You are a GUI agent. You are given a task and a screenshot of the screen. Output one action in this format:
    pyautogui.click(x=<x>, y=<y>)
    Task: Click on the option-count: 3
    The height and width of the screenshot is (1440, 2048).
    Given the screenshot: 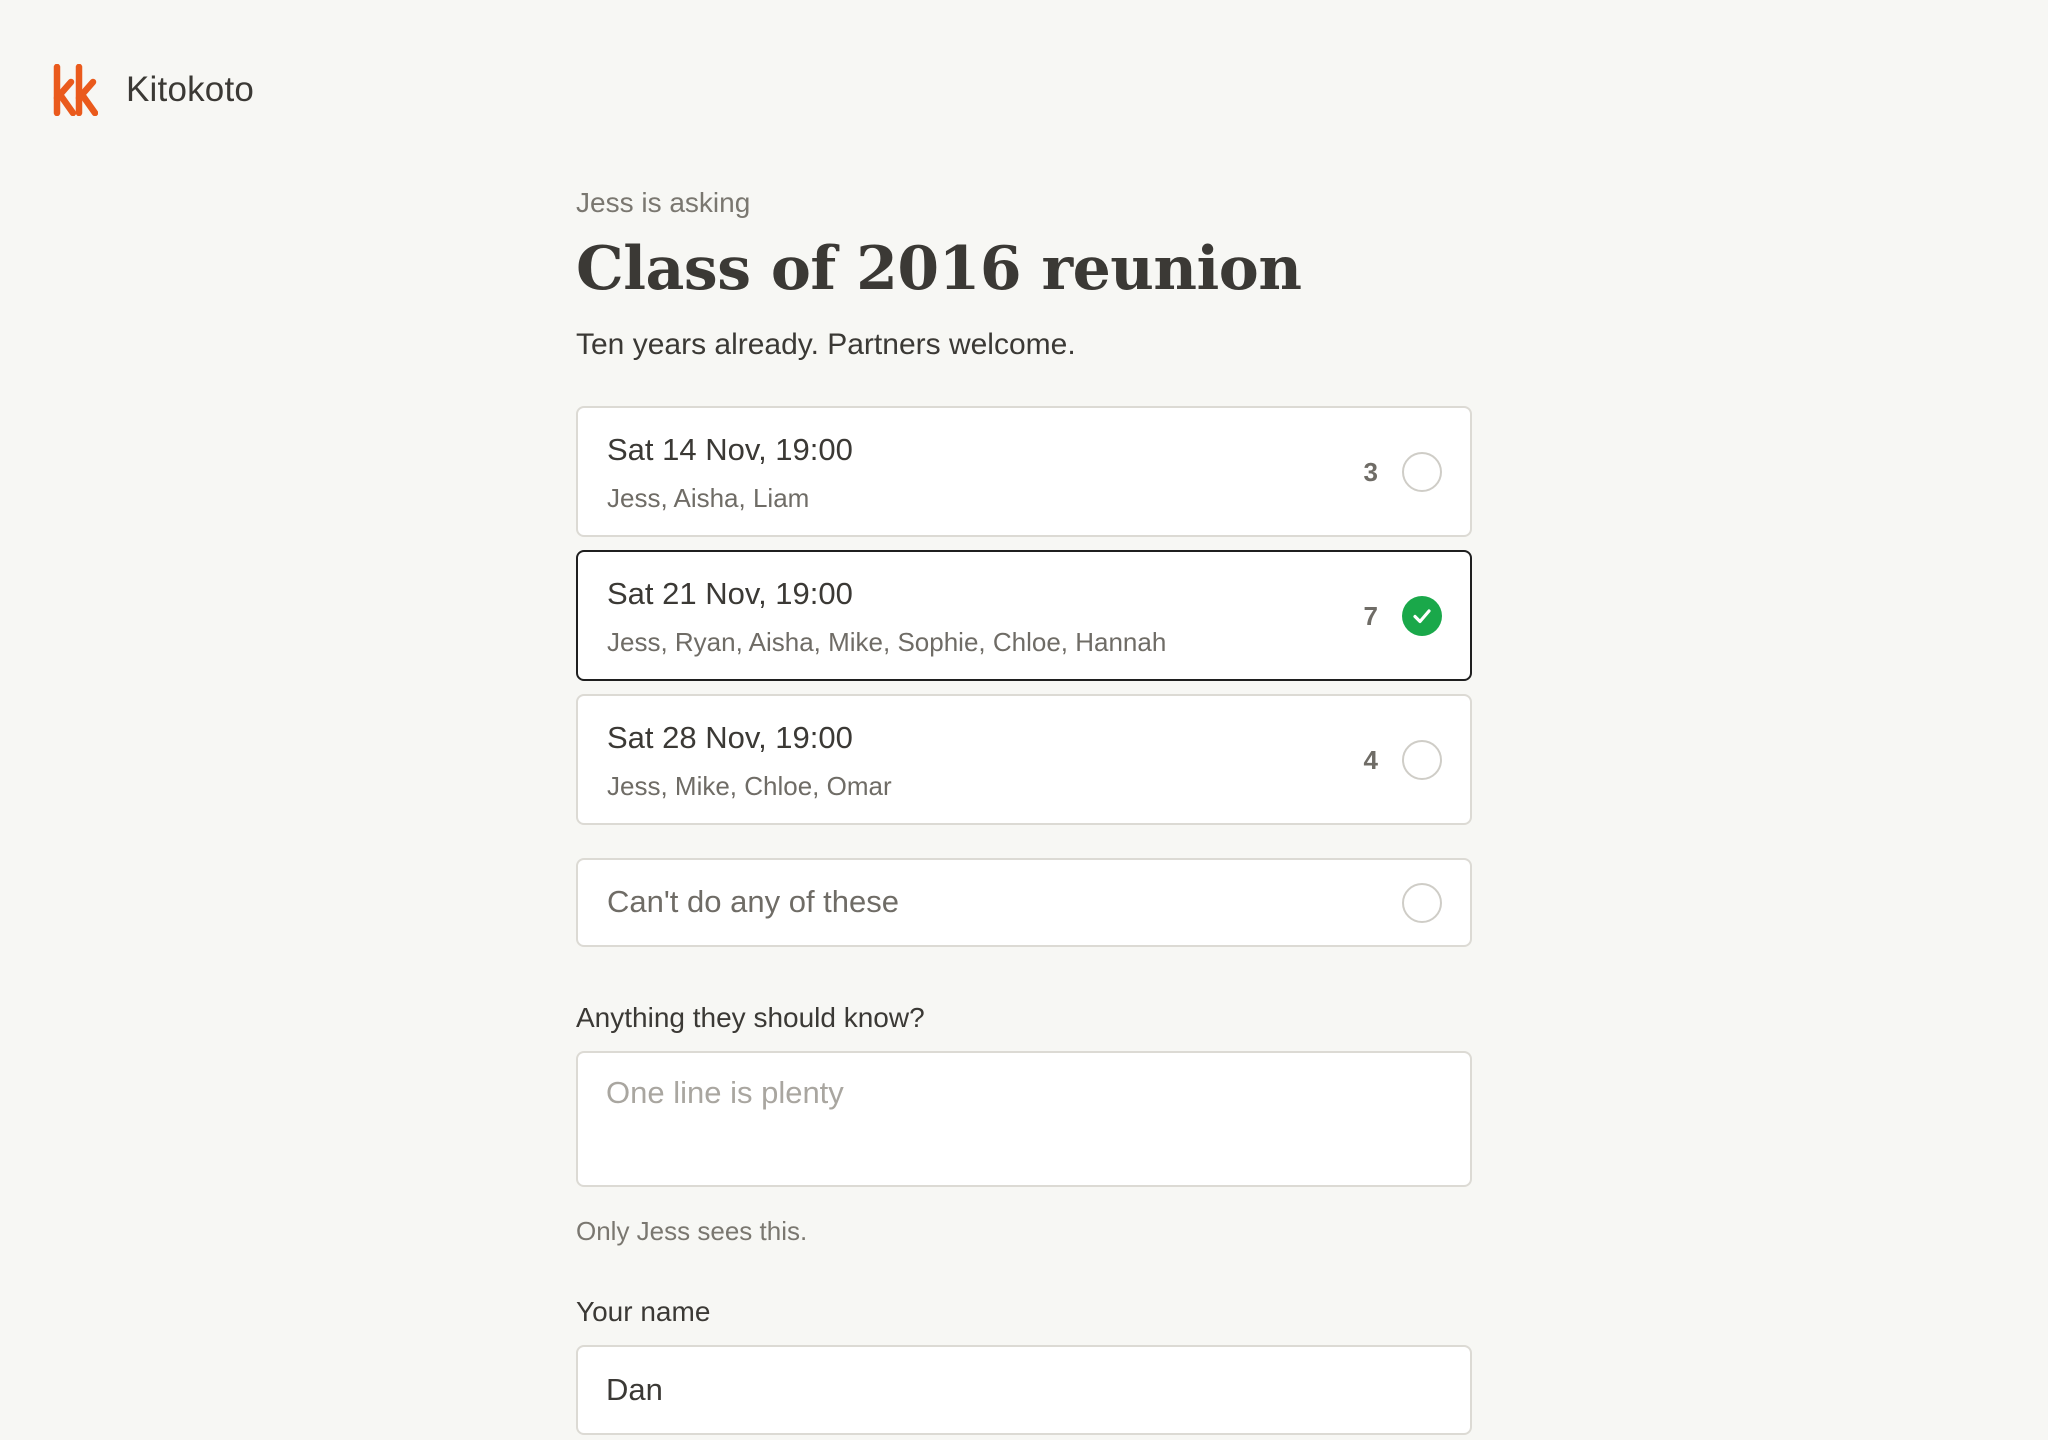 What is the action you would take?
    pyautogui.click(x=1370, y=472)
    